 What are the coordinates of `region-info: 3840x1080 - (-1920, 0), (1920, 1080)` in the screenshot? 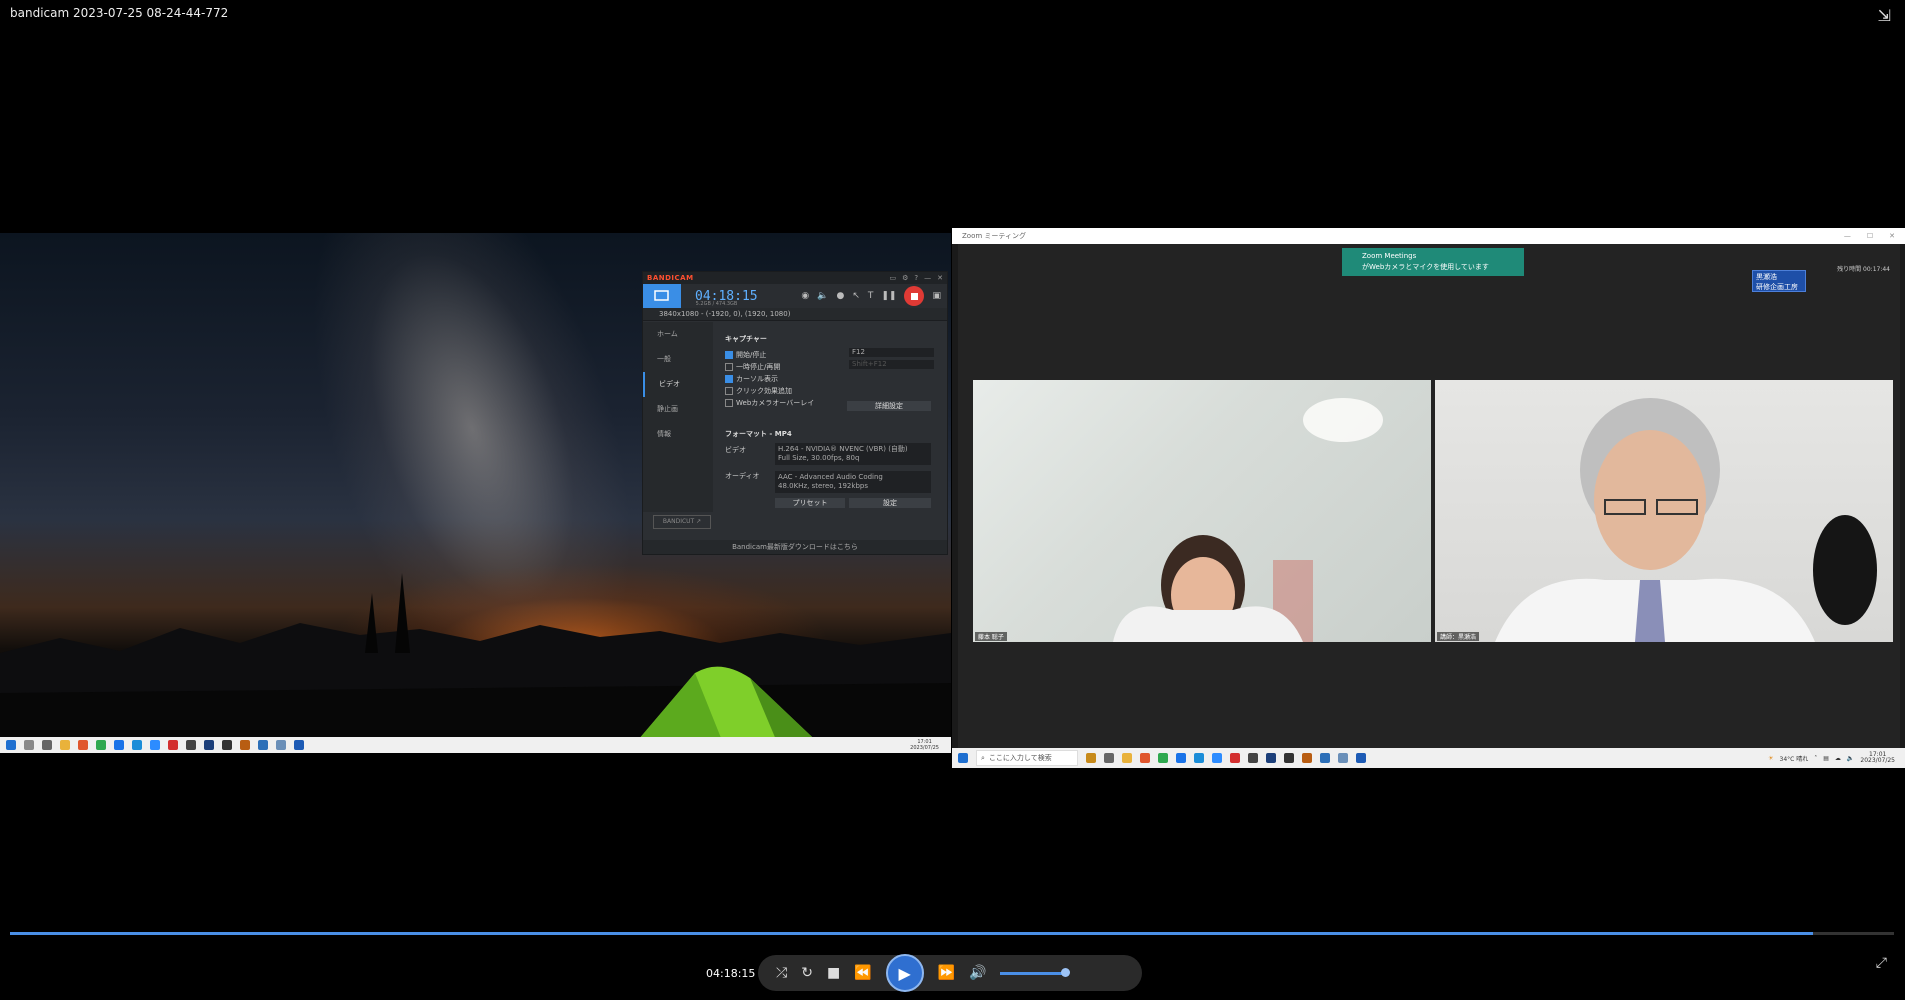 It's located at (795, 314).